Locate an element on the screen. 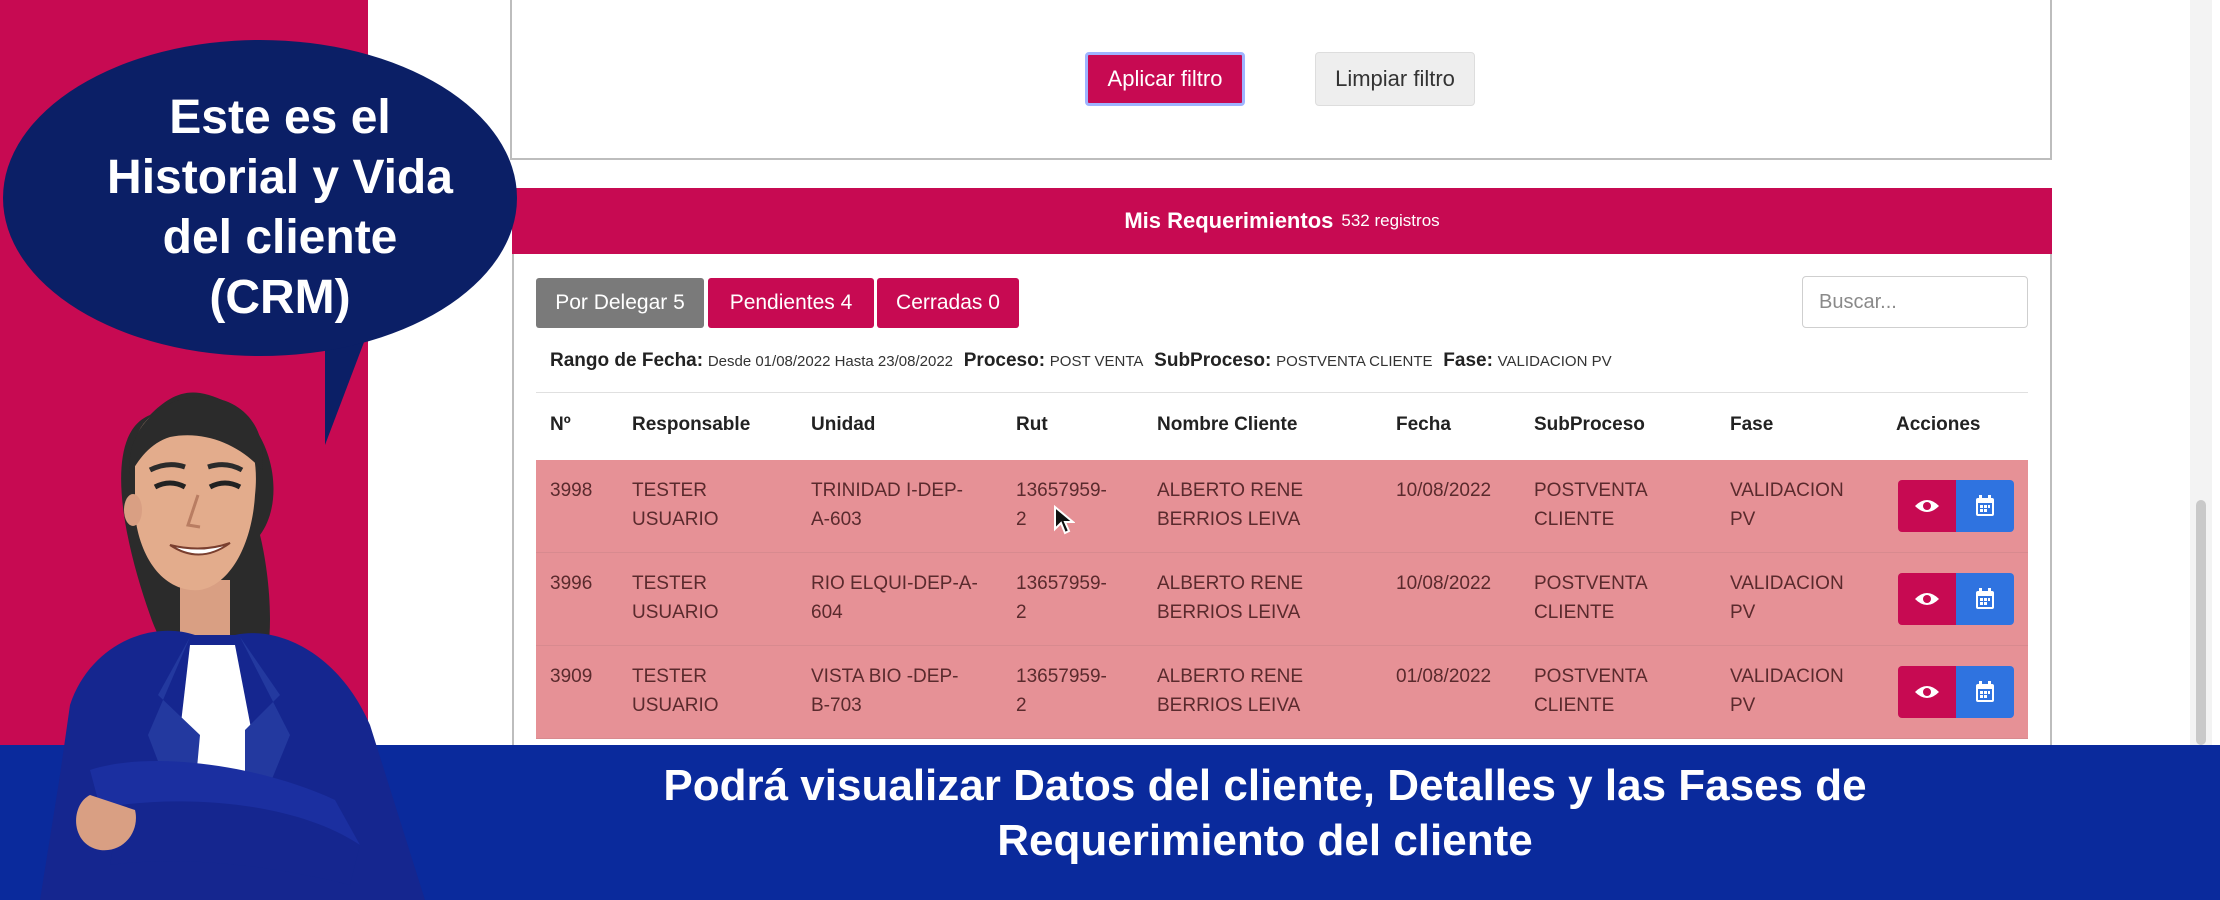 The image size is (2220, 900). apply-filter-button: Aplicar filtro is located at coordinates (1165, 79).